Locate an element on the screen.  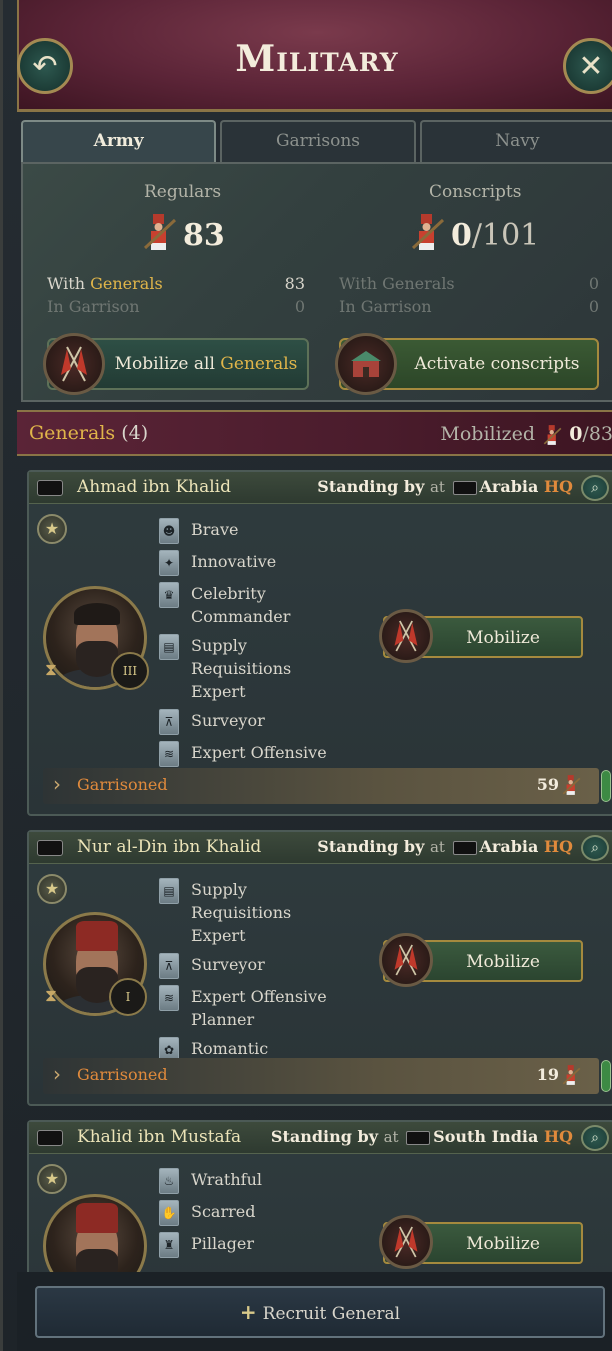
regulars-label: Regulars is located at coordinates (183, 192).